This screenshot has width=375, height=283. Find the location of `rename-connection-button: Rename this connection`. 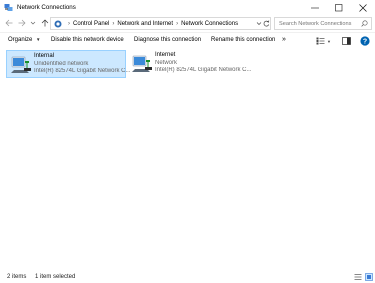

rename-connection-button: Rename this connection is located at coordinates (243, 40).